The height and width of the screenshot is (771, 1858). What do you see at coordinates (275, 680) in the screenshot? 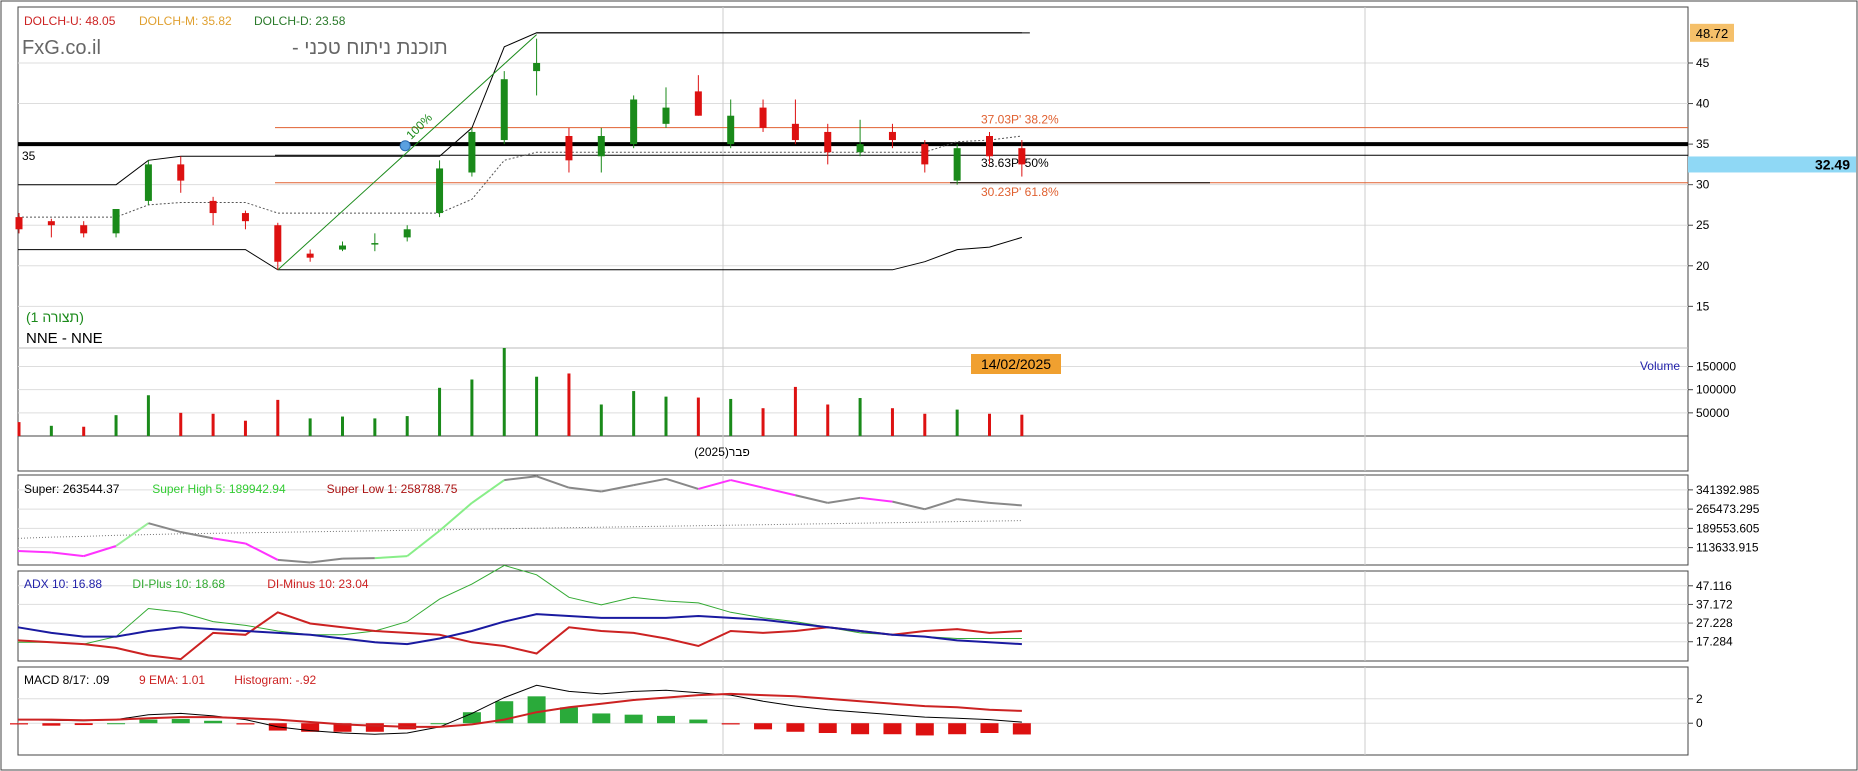
I see `macd-legend-entry: Histogram: -.92` at bounding box center [275, 680].